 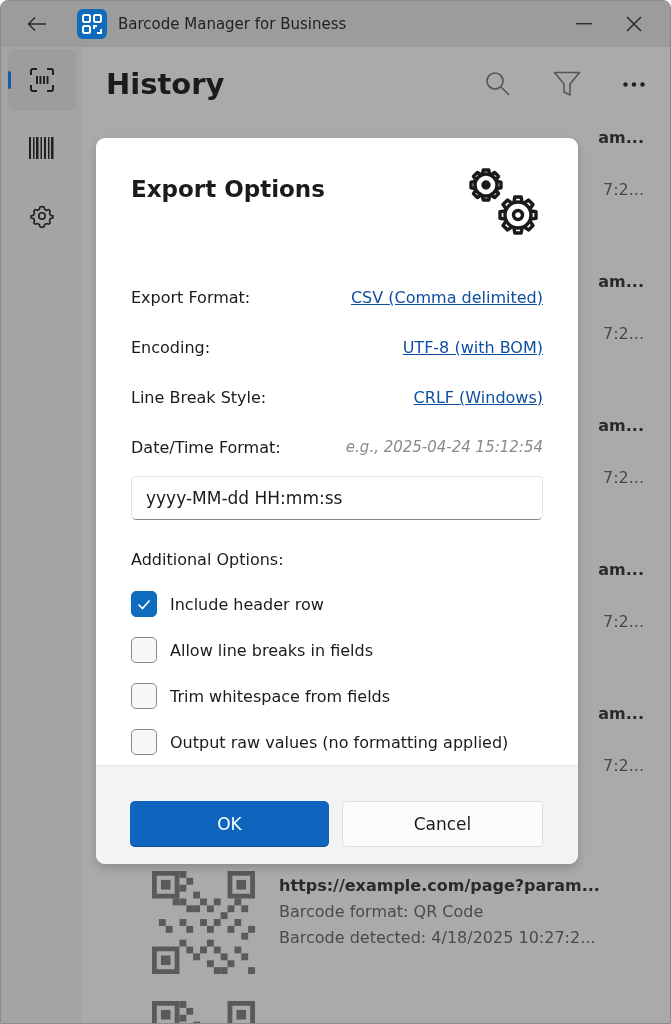 I want to click on setting-label: Export Format:, so click(x=191, y=297).